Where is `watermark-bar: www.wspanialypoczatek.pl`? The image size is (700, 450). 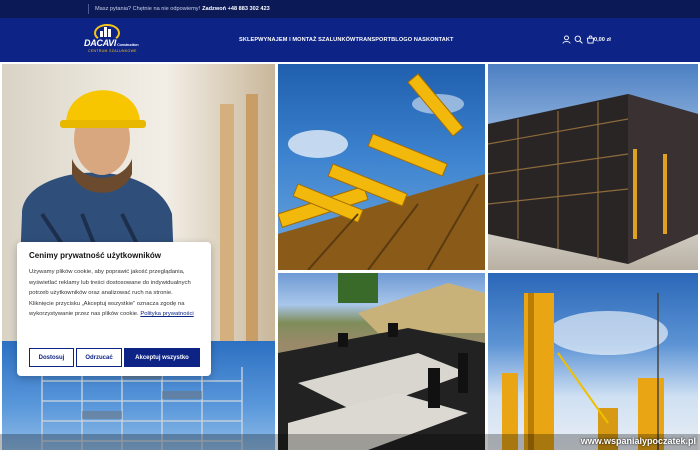
watermark-bar: www.wspanialypoczatek.pl is located at coordinates (350, 442).